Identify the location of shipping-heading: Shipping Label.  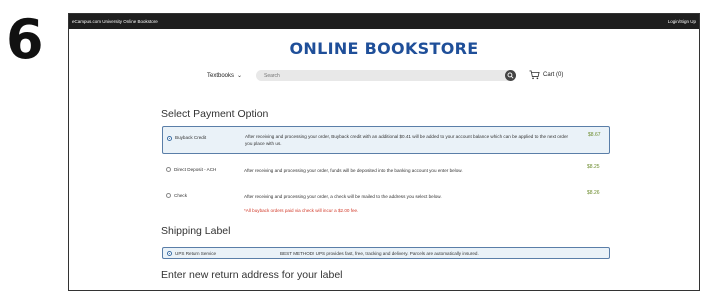
(196, 231).